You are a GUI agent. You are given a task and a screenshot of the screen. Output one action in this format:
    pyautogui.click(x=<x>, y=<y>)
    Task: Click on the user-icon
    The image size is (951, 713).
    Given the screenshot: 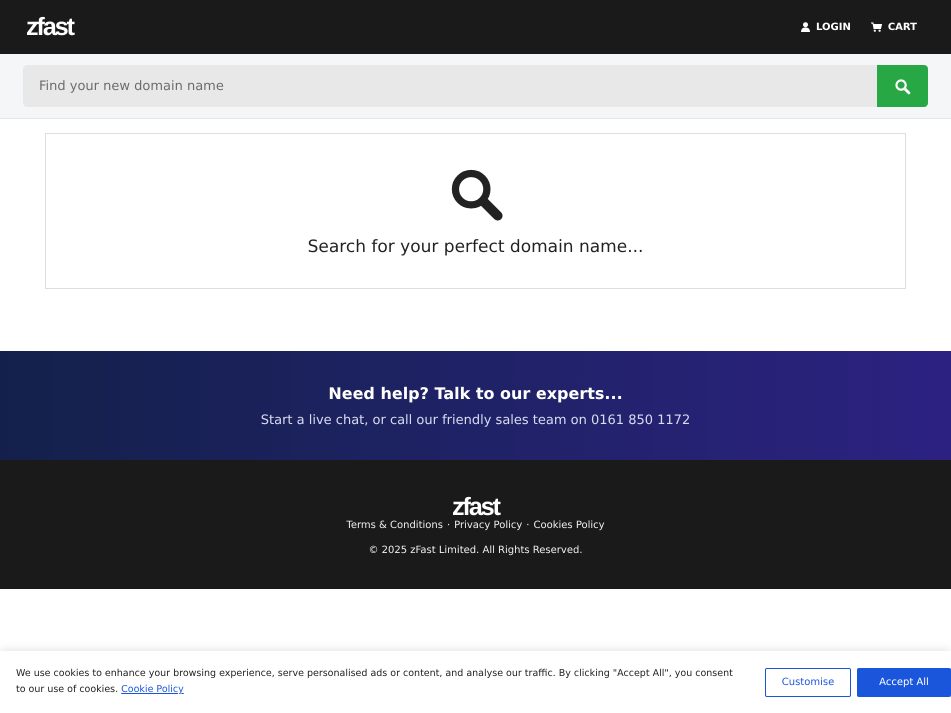 What is the action you would take?
    pyautogui.click(x=805, y=27)
    